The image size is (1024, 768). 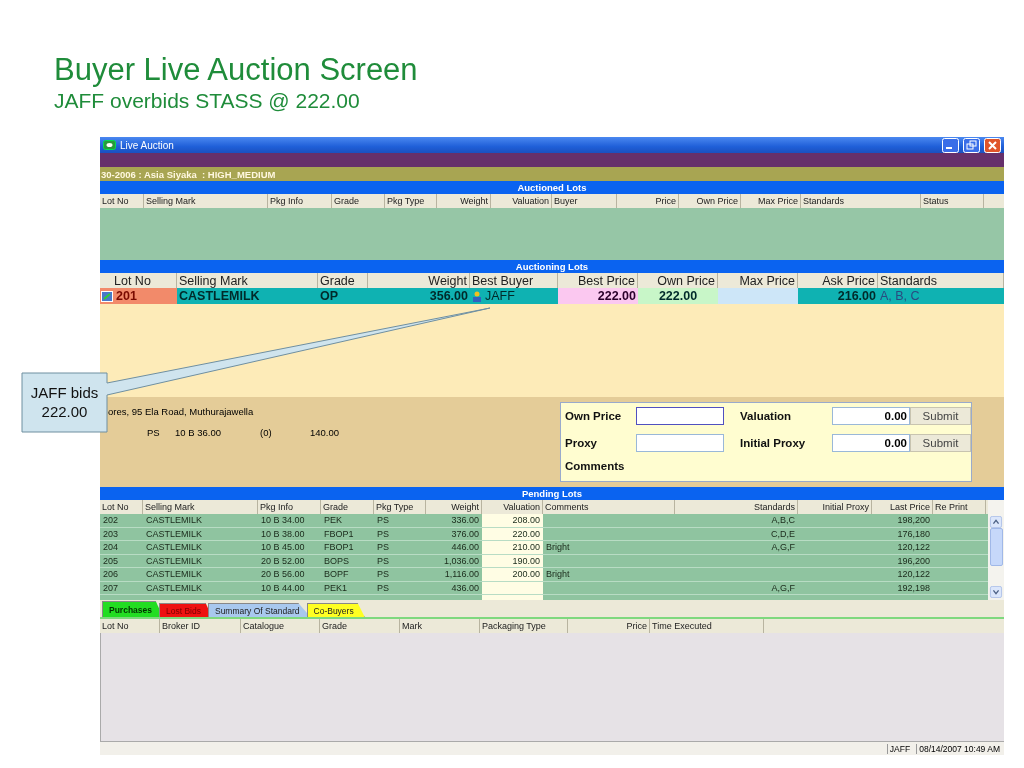 What do you see at coordinates (465, 533) in the screenshot?
I see `table-cell-text: 376.00` at bounding box center [465, 533].